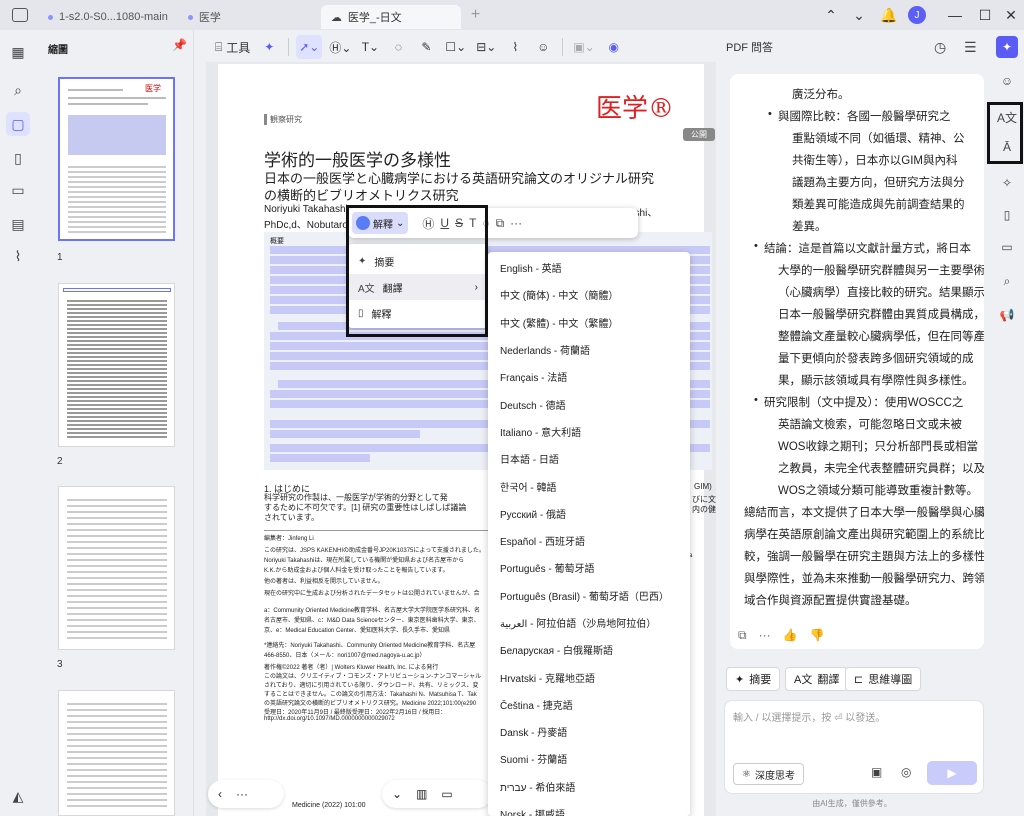 The image size is (1024, 816). What do you see at coordinates (398, 47) in the screenshot?
I see `comment-tool-icon: ◌` at bounding box center [398, 47].